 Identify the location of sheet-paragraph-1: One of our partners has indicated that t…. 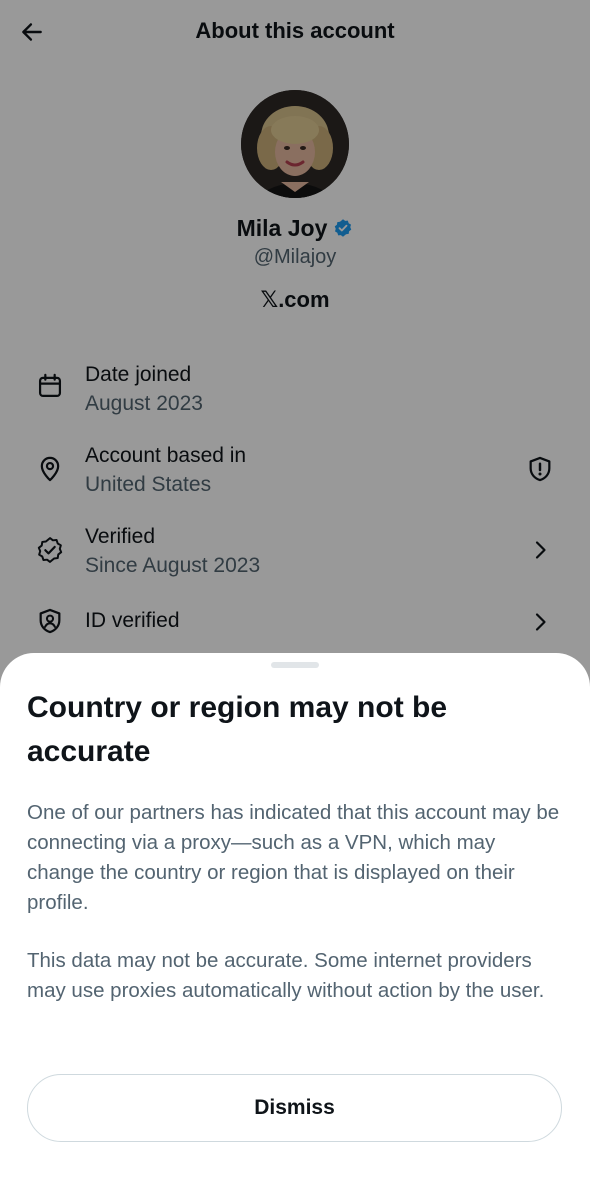
(293, 857).